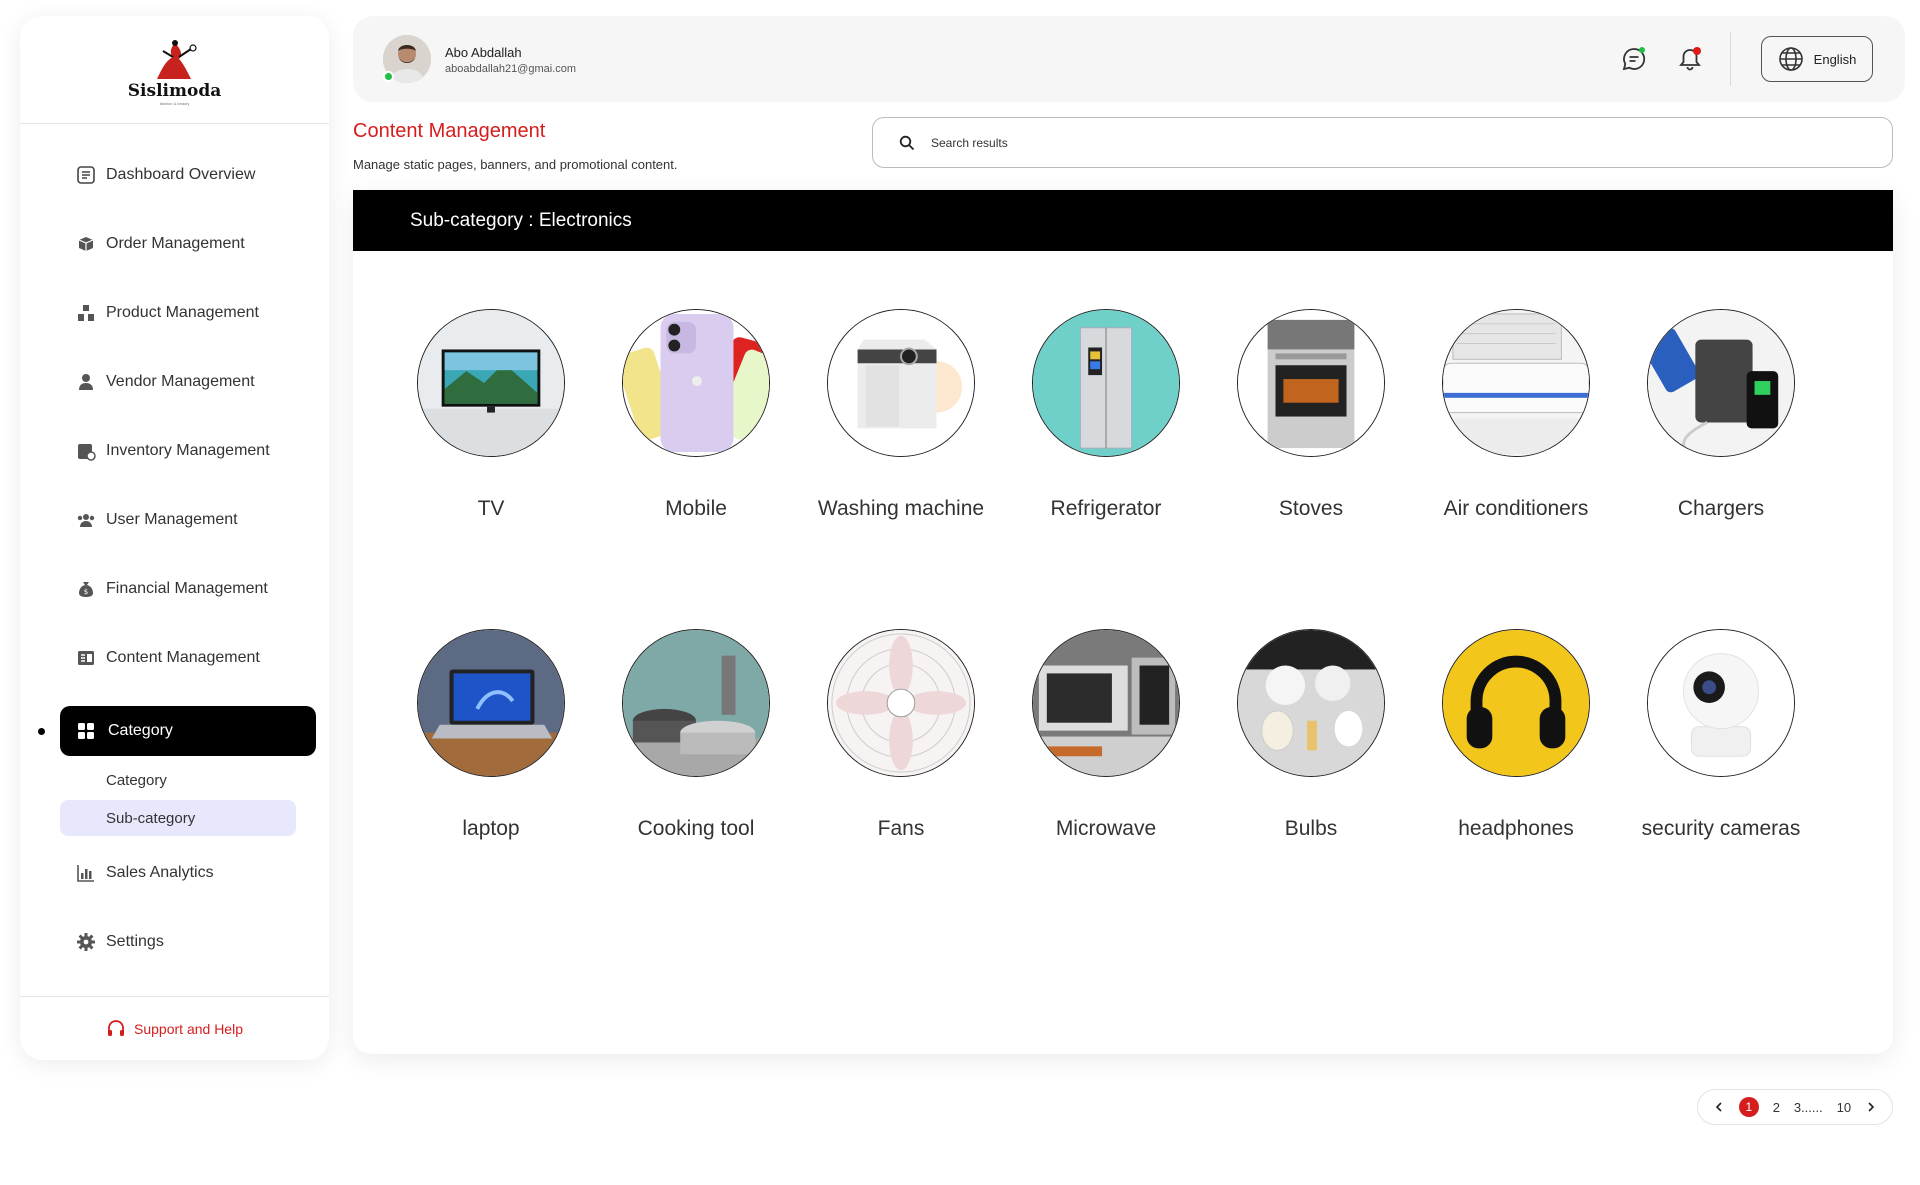 The image size is (1920, 1185). Describe the element at coordinates (41, 731) in the screenshot. I see `active-indicator-dot` at that location.